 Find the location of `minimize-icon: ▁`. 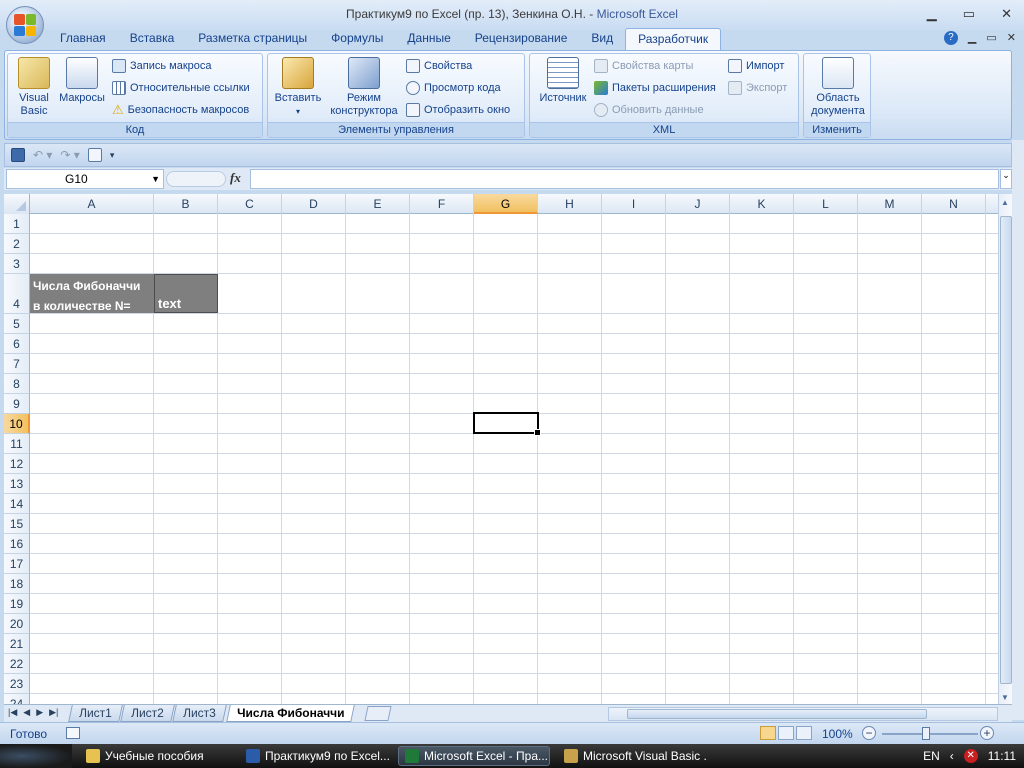

minimize-icon: ▁ is located at coordinates (932, 14).